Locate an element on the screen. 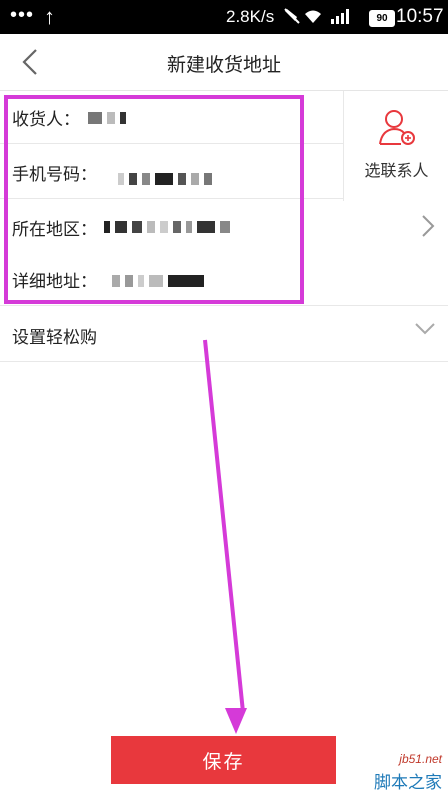 The width and height of the screenshot is (448, 800). add-contact-icon is located at coordinates (397, 127).